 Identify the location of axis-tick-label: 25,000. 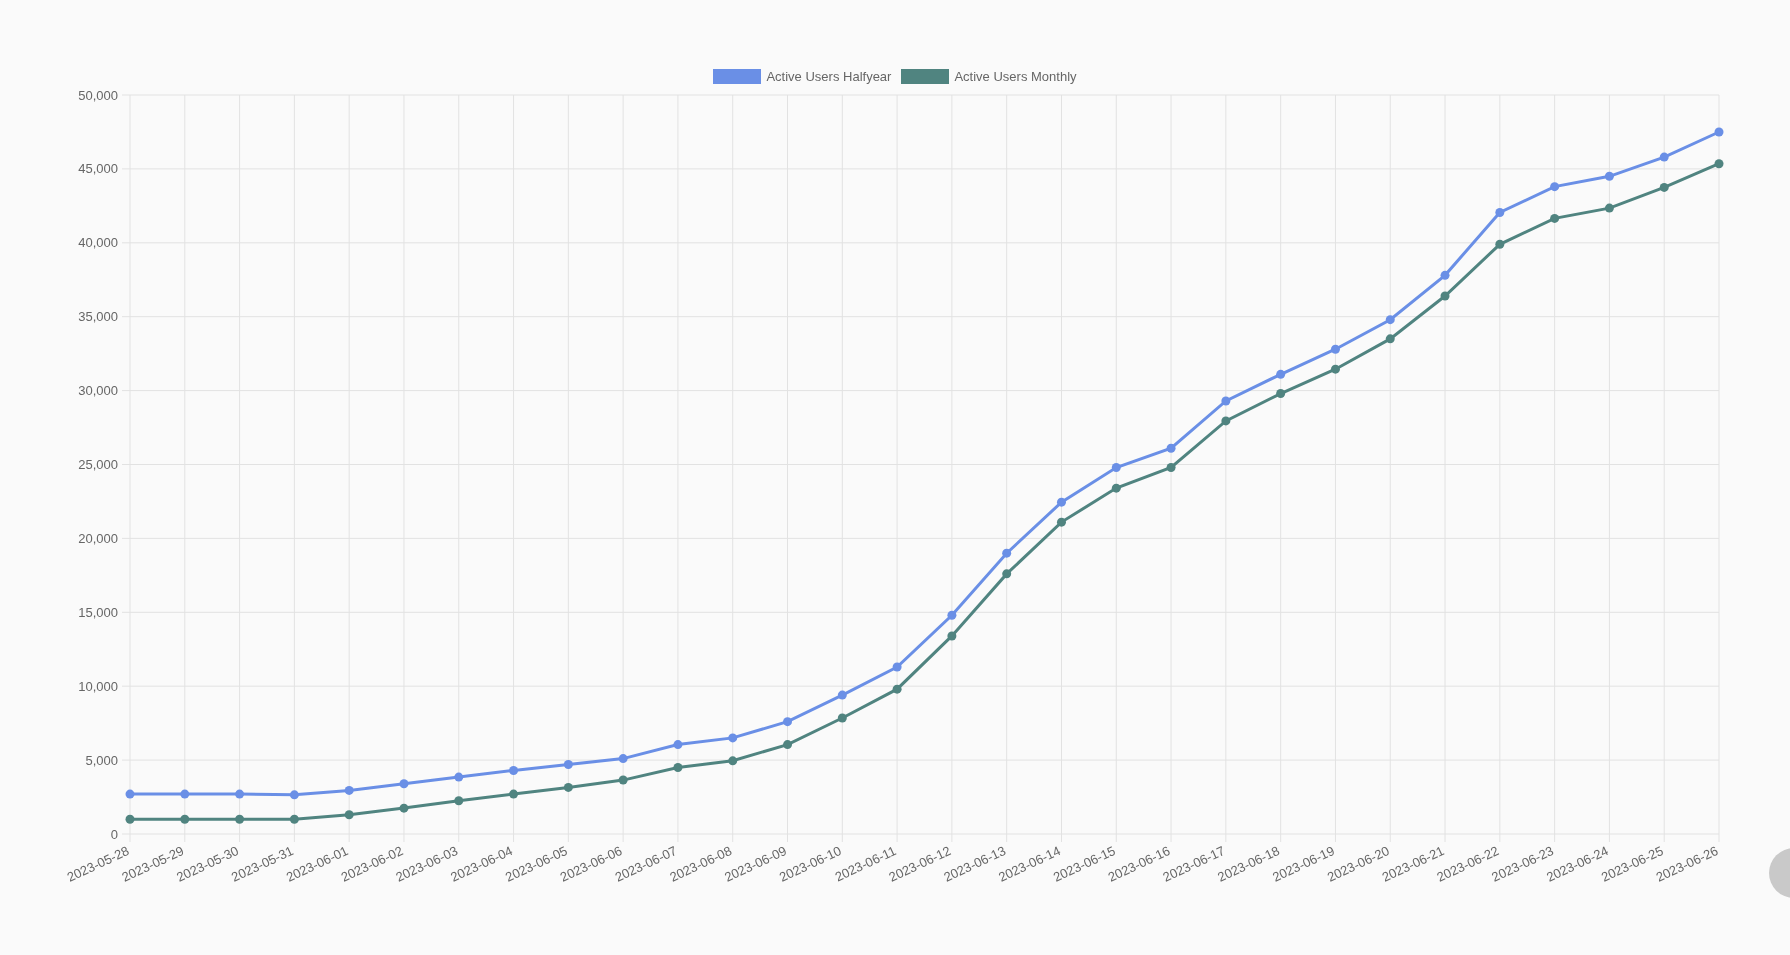
(98, 464).